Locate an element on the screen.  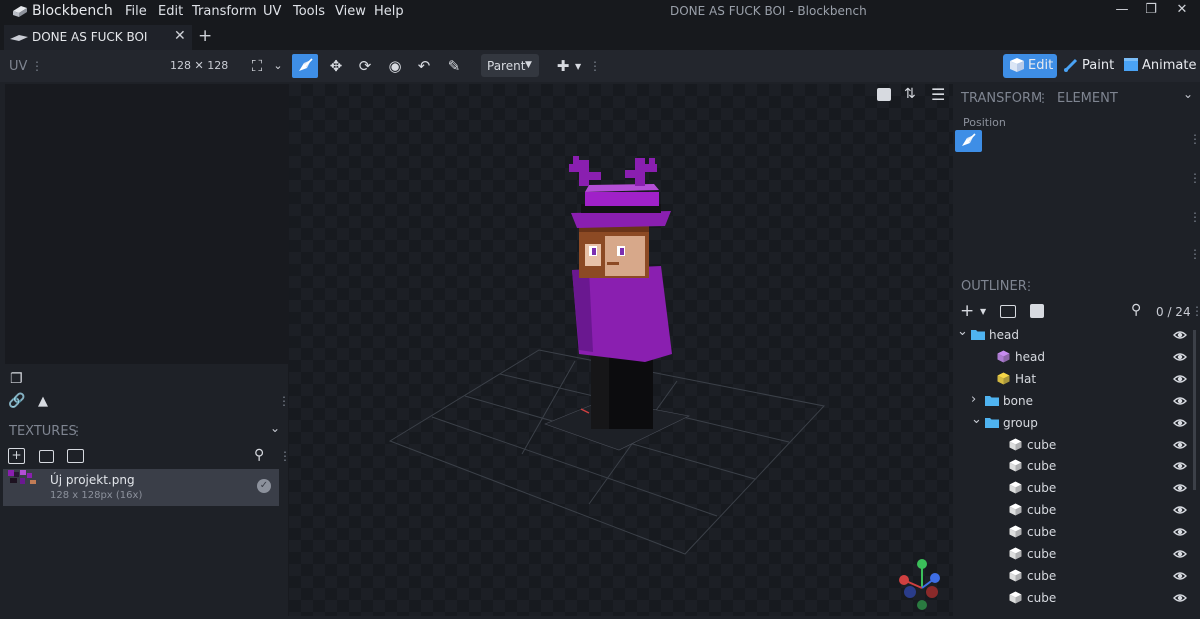
menu-edit: Edit is located at coordinates (170, 11).